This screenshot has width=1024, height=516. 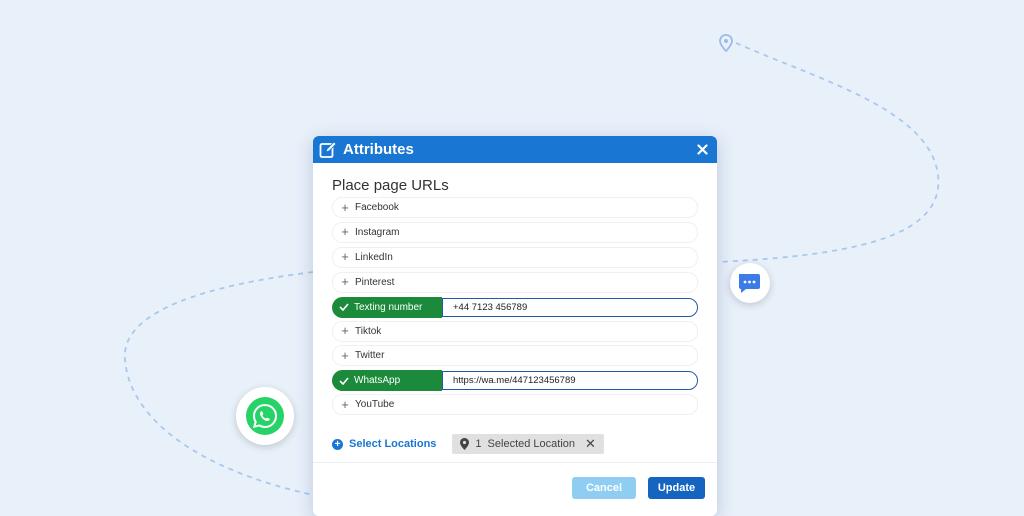 I want to click on remove-location-icon: ✕, so click(x=590, y=444).